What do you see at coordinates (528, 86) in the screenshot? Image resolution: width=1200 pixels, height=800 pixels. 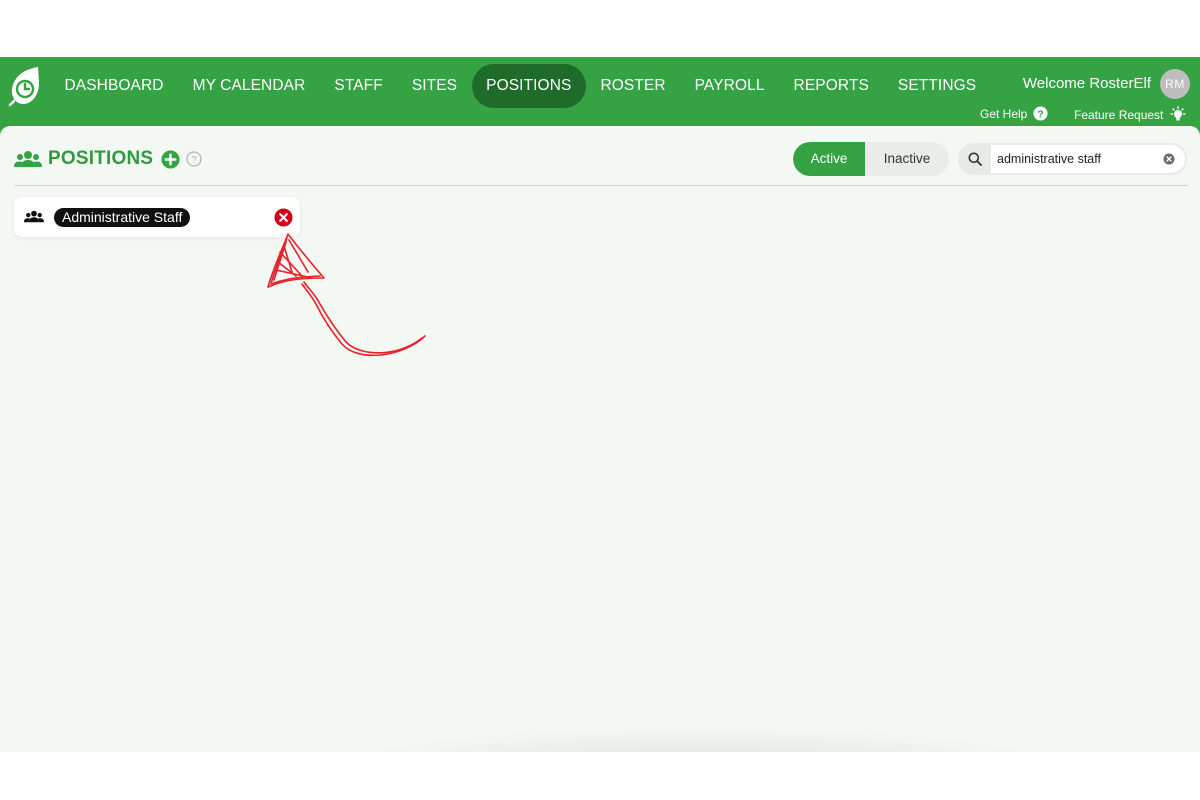 I see `nav-item-positions: POSITIONS` at bounding box center [528, 86].